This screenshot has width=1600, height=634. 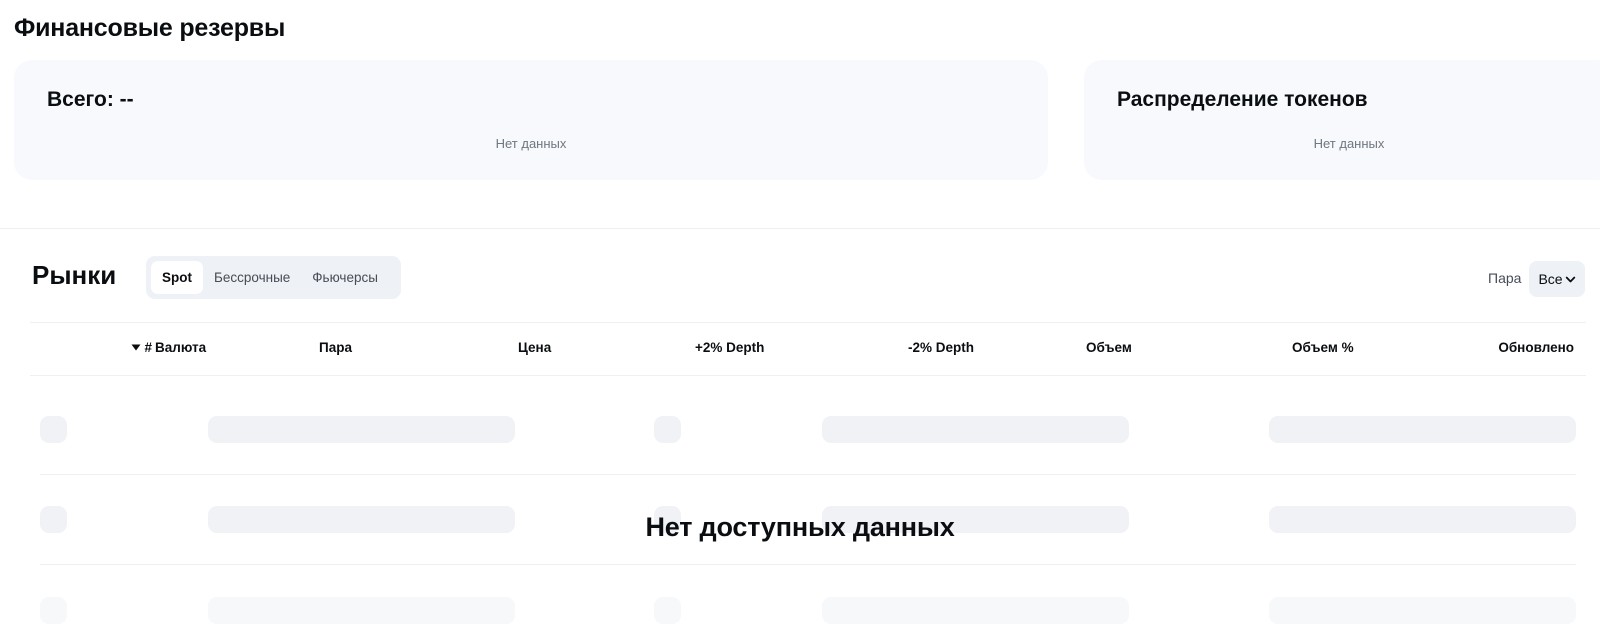 What do you see at coordinates (1323, 347) in the screenshot?
I see `column-header-volume-percent: Объем %` at bounding box center [1323, 347].